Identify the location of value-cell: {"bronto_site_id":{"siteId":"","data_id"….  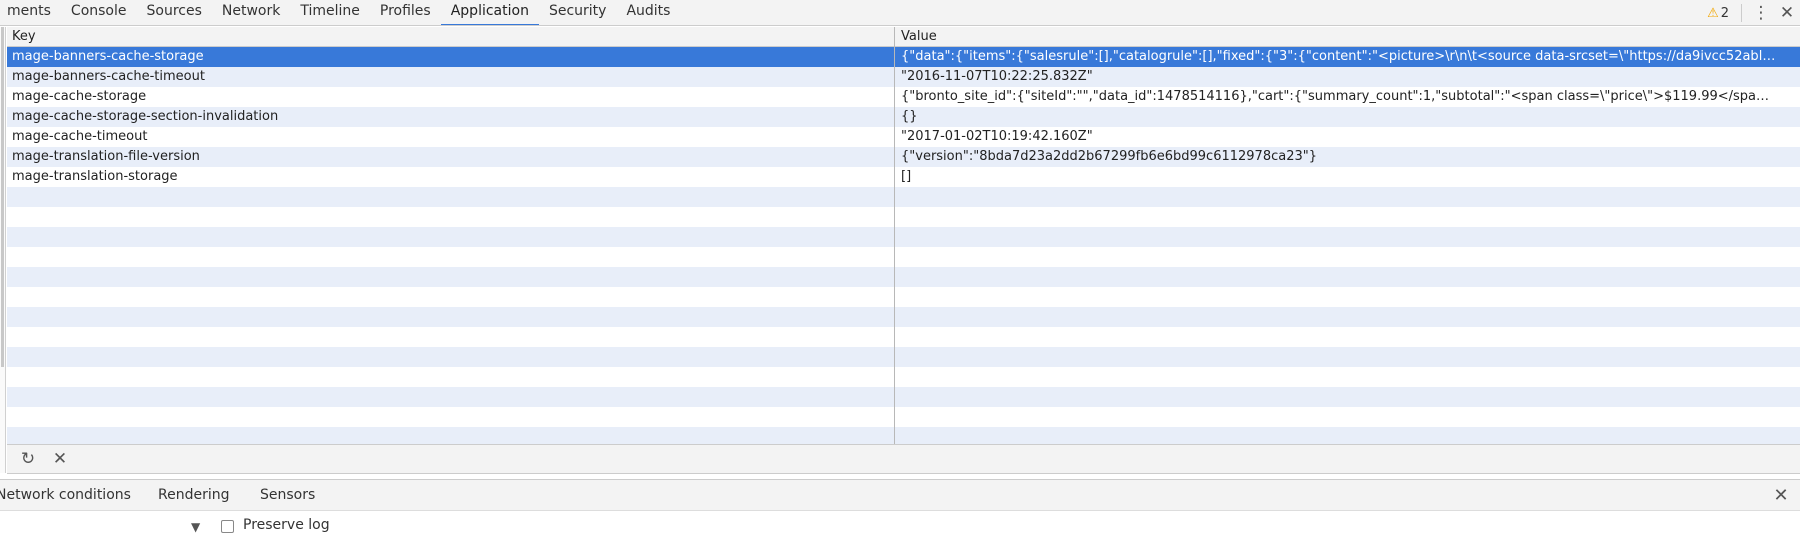
(1336, 97).